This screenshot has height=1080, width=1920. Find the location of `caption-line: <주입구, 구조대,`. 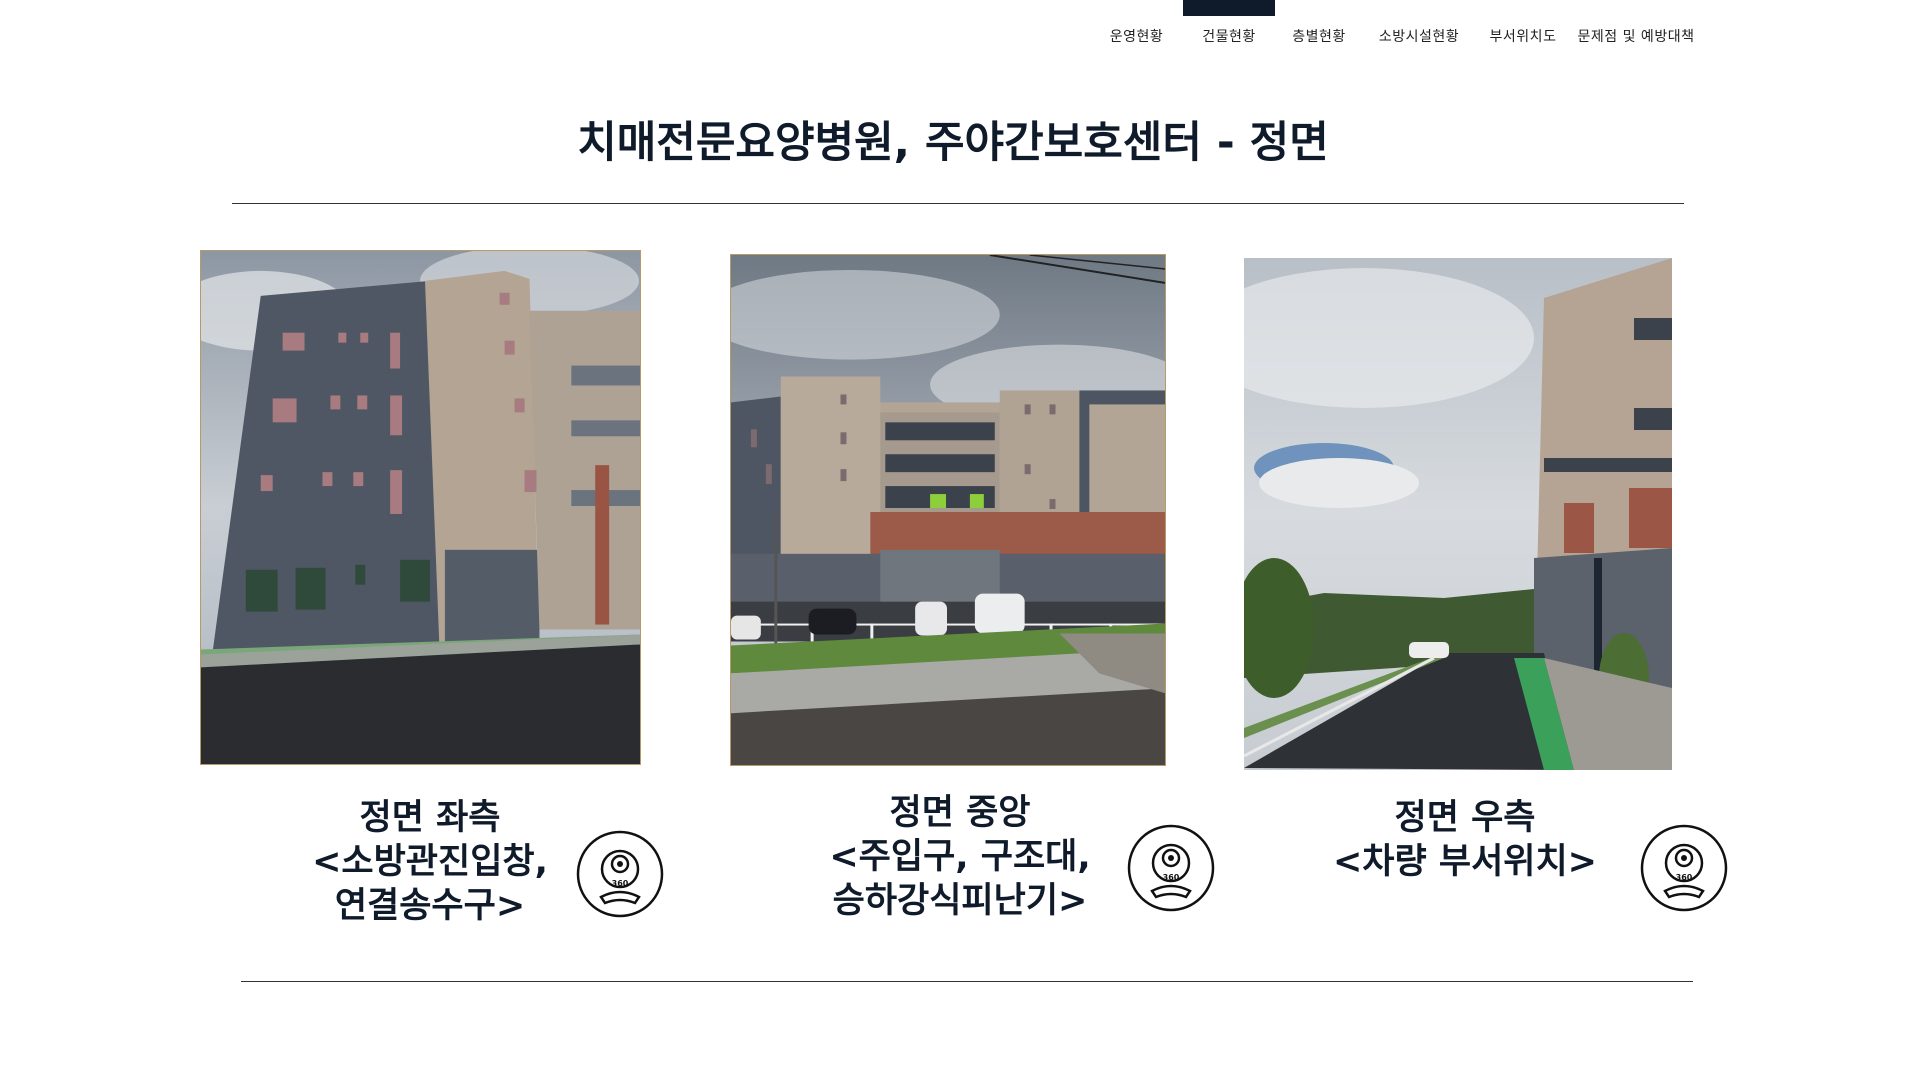

caption-line: <주입구, 구조대, is located at coordinates (960, 857).